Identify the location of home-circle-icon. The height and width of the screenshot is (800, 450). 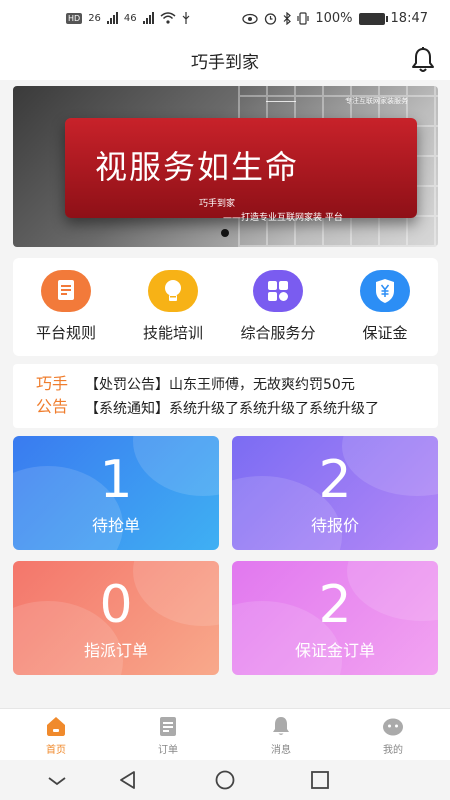
(225, 780).